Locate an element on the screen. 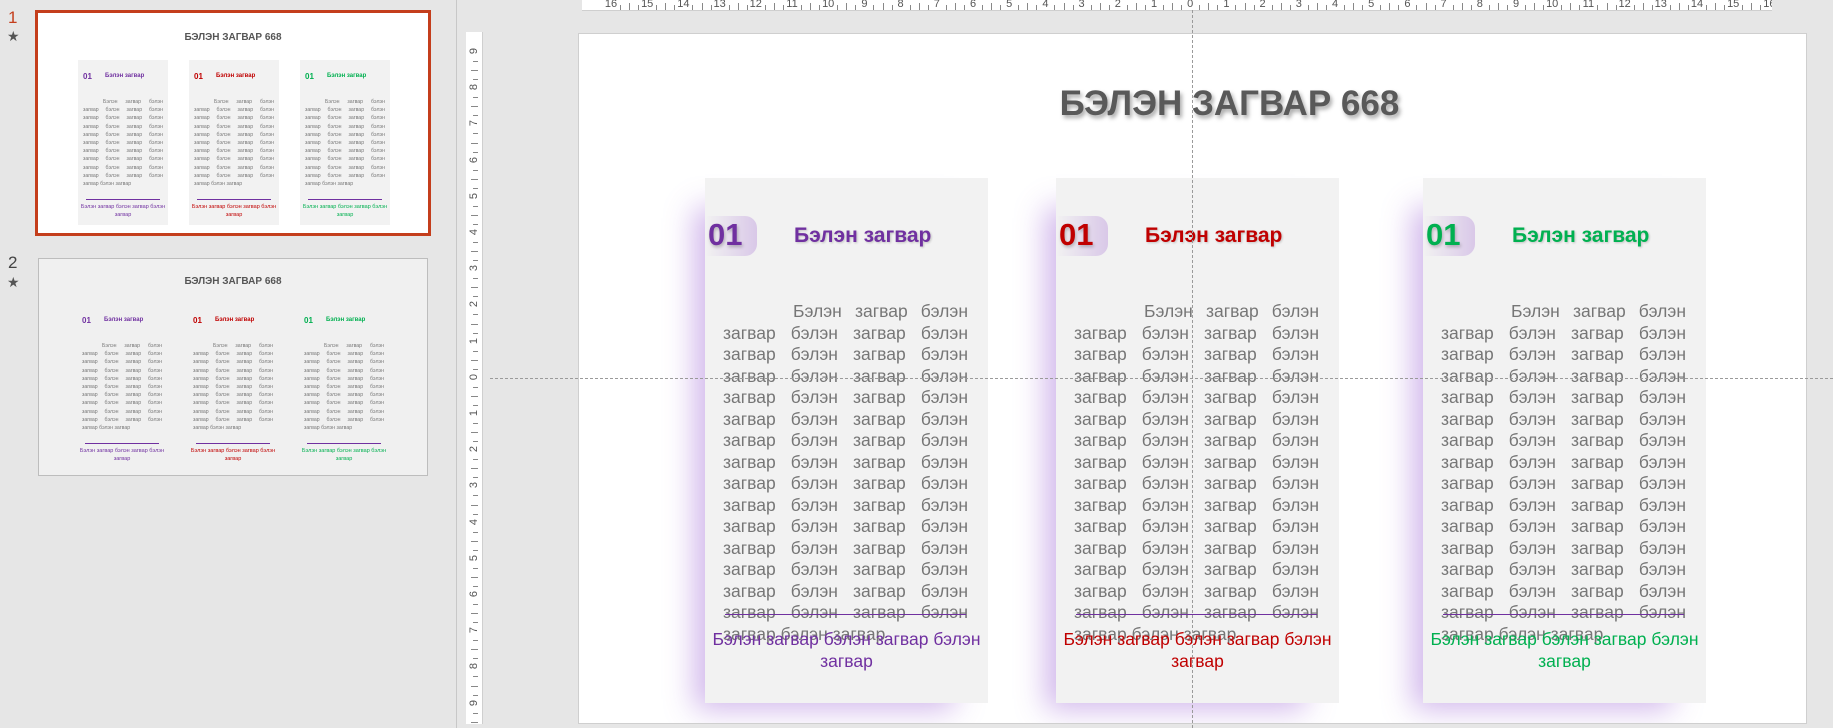 The height and width of the screenshot is (728, 1833). vertical-guide is located at coordinates (1192, 369).